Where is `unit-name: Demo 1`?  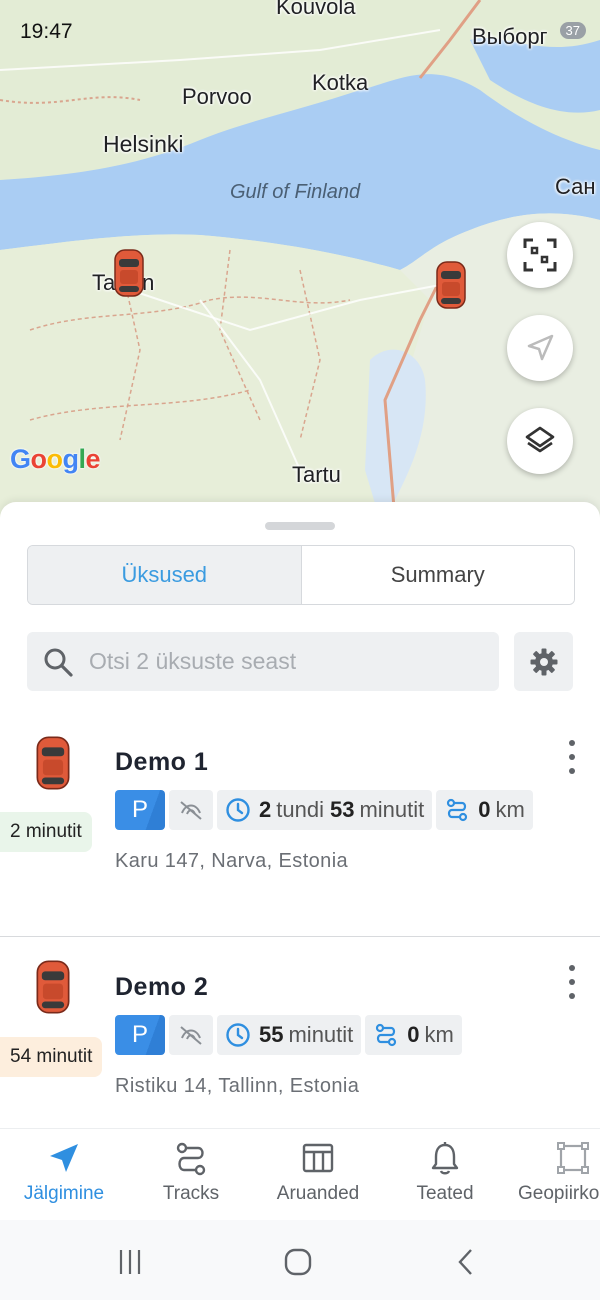
unit-name: Demo 1 is located at coordinates (162, 762).